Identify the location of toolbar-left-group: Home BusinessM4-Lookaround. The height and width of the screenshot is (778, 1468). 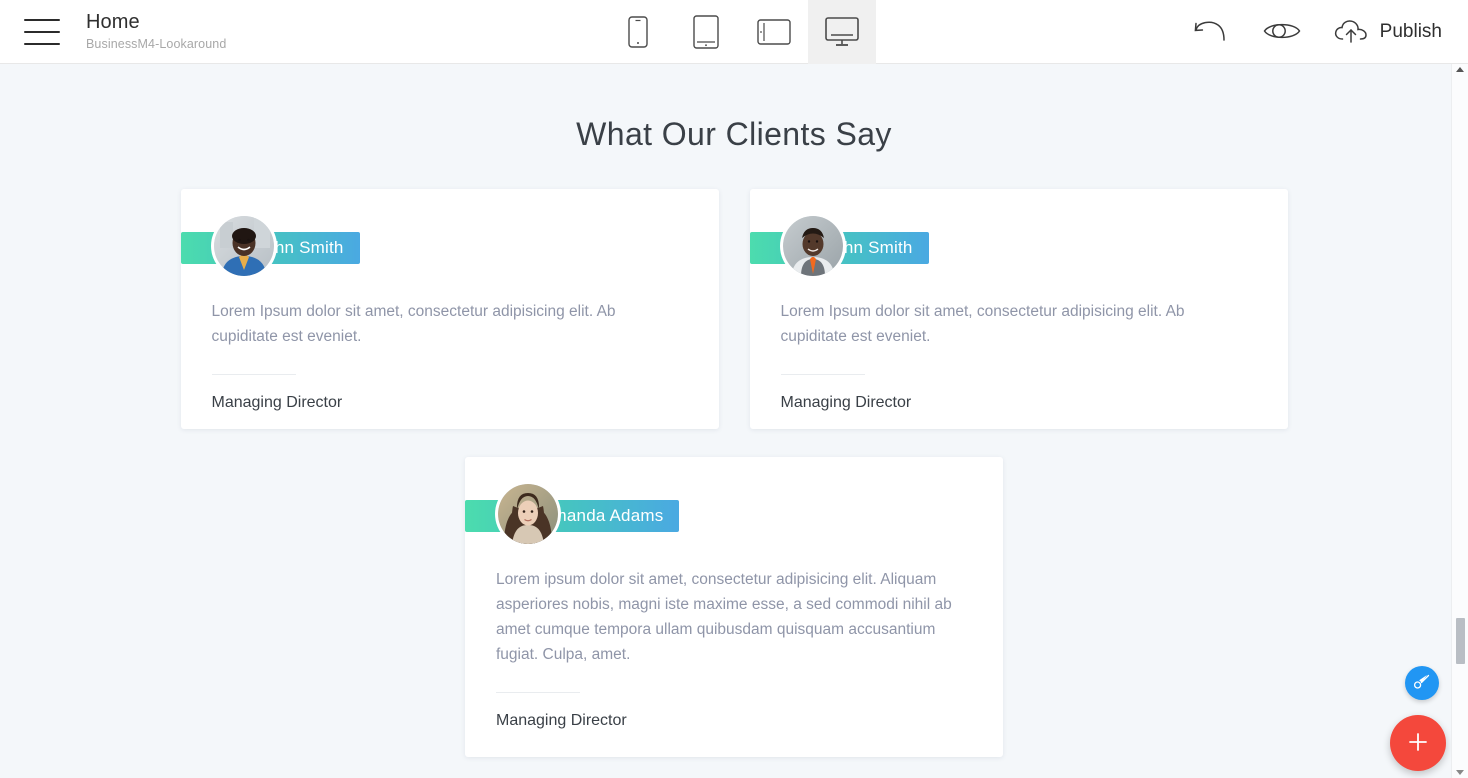
(113, 31).